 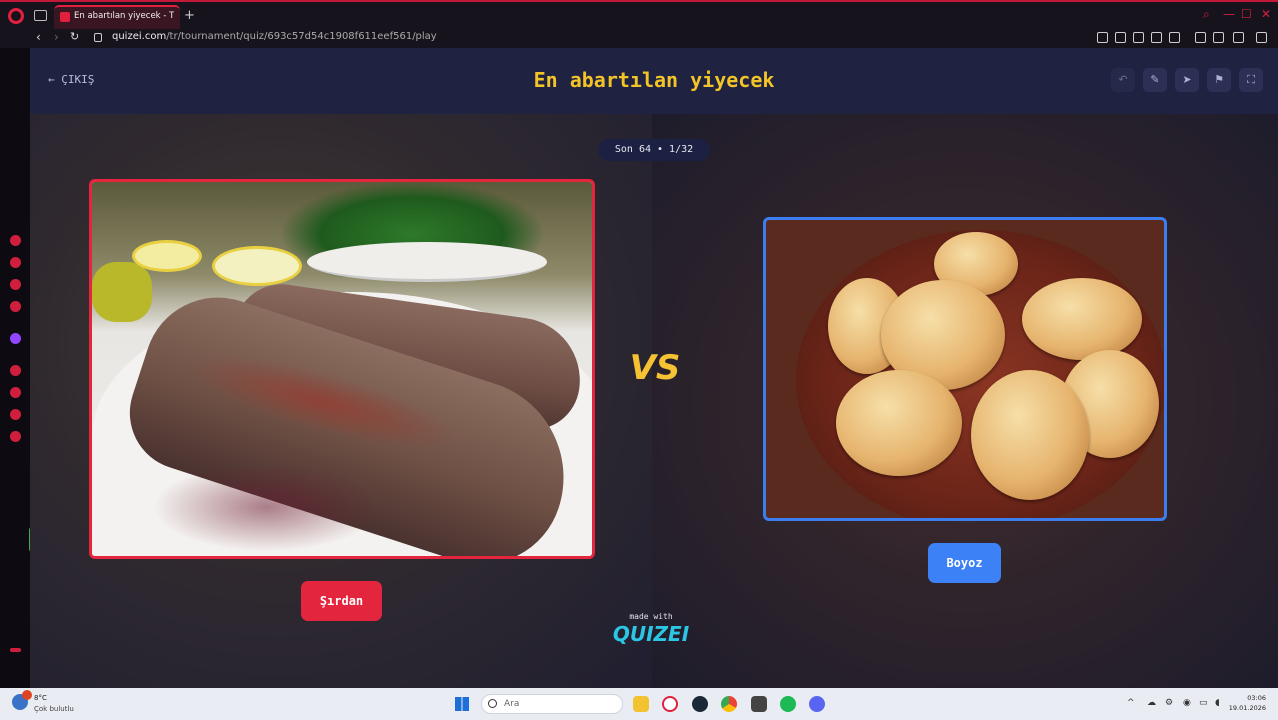 What do you see at coordinates (1219, 80) in the screenshot?
I see `flag-icon: ⚑` at bounding box center [1219, 80].